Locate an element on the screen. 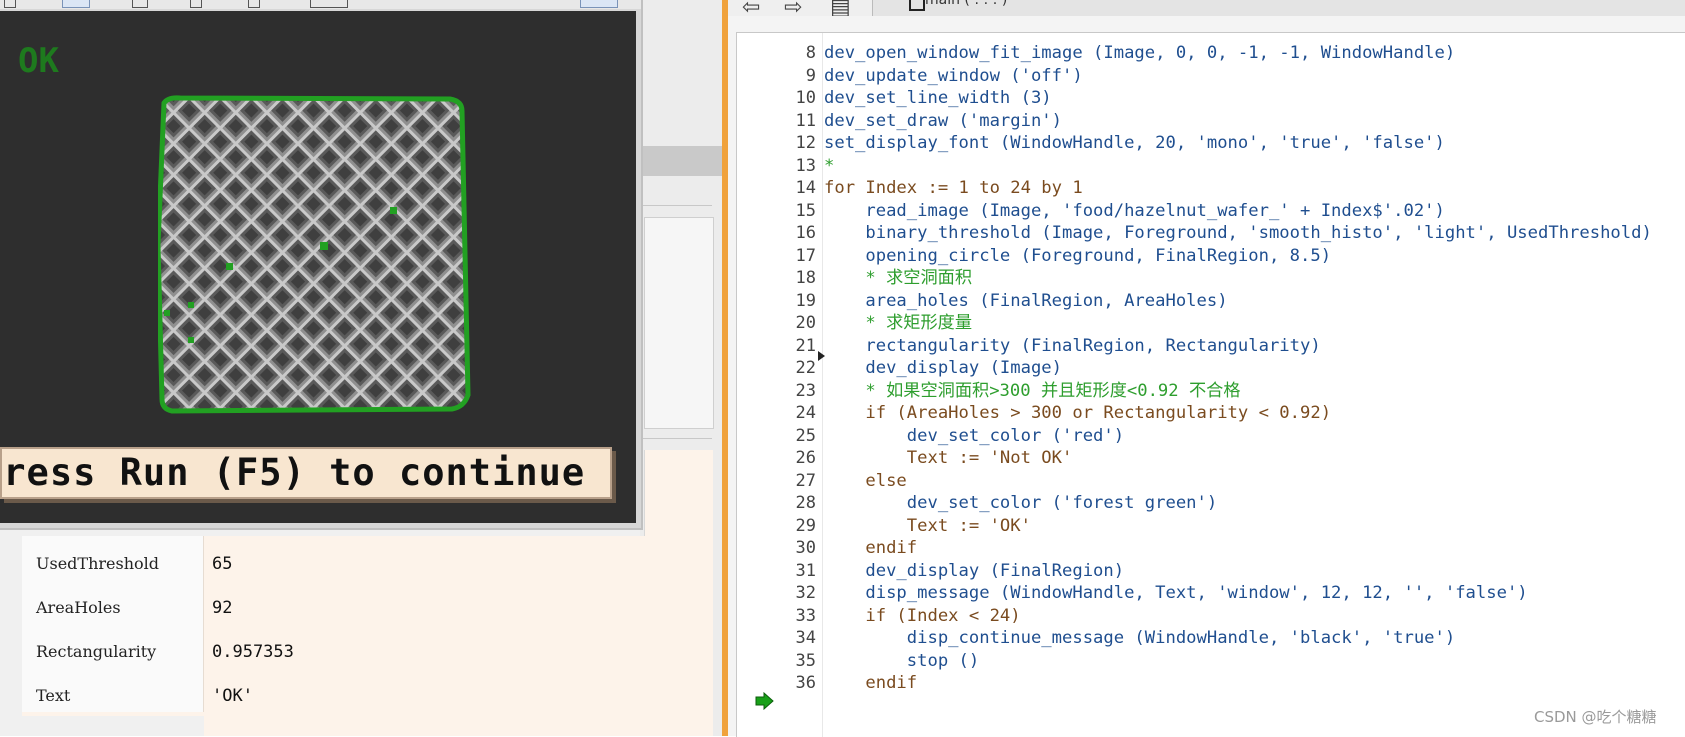  code-line: 19 area_holes (FinalRegion, AreaHoles) is located at coordinates (1211, 301).